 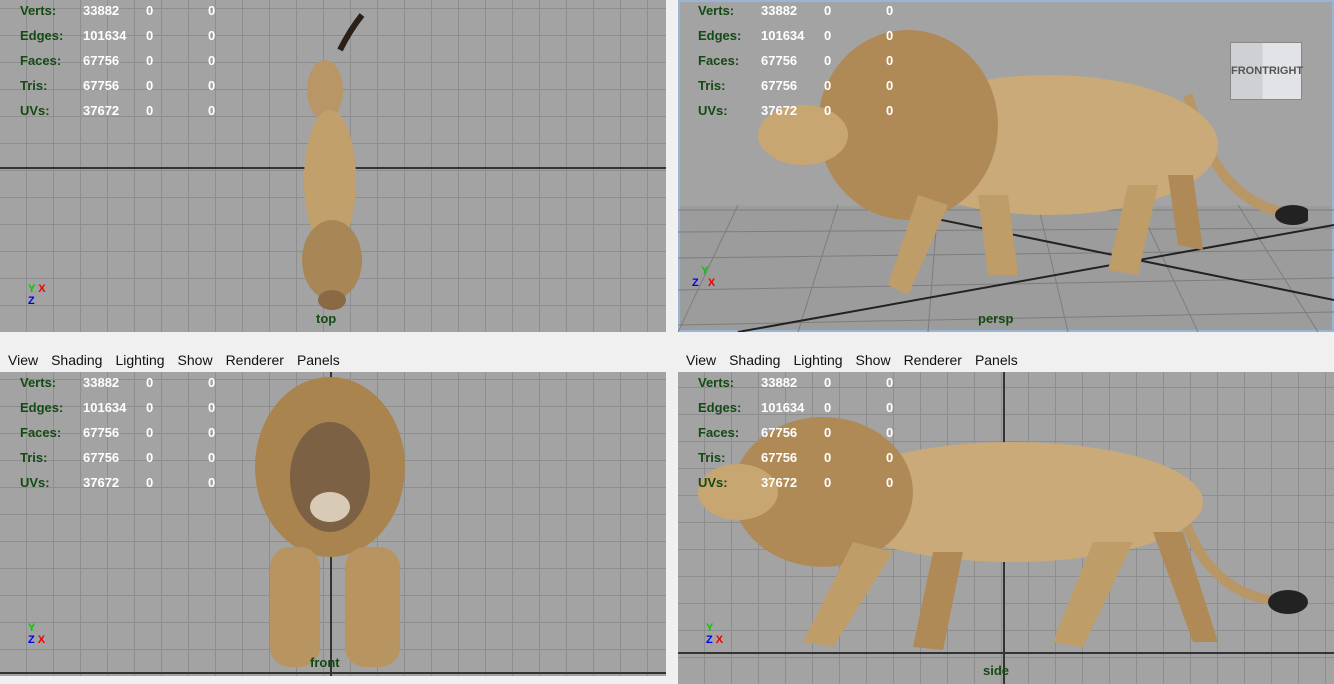 What do you see at coordinates (333, 161) in the screenshot?
I see `lion-model-top` at bounding box center [333, 161].